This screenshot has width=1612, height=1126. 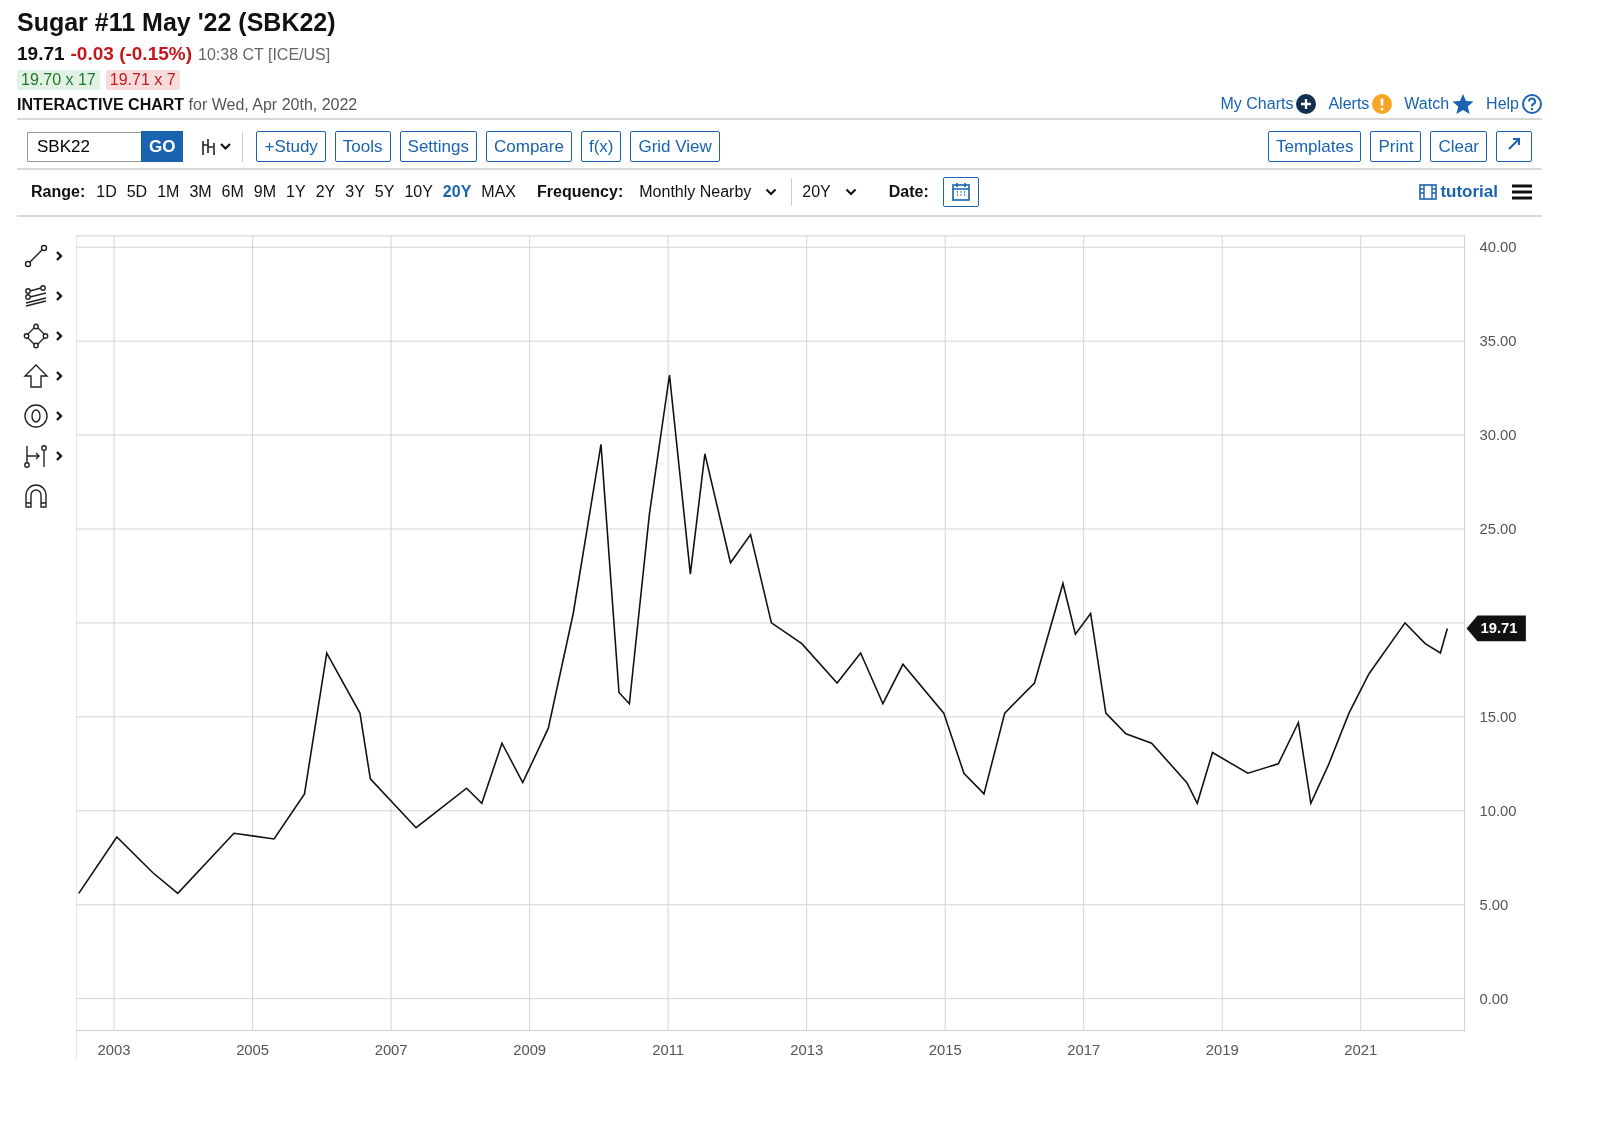 I want to click on toolbar-button: Templates, so click(x=1314, y=146).